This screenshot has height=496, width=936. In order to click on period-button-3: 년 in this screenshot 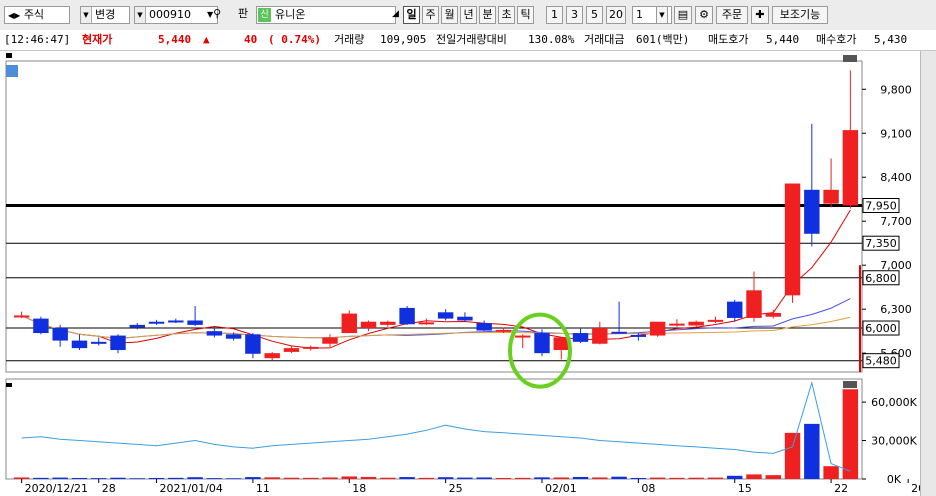, I will do `click(468, 15)`.